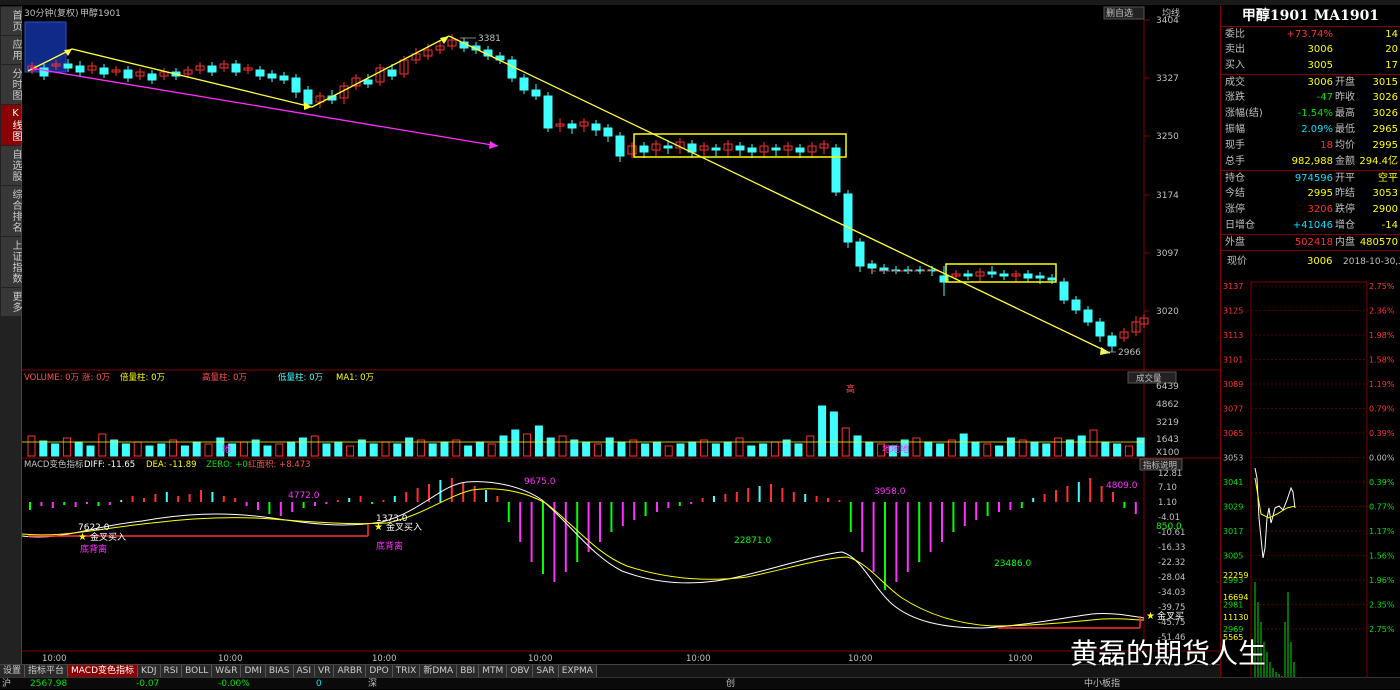 The width and height of the screenshot is (1400, 690). Describe the element at coordinates (227, 671) in the screenshot. I see `indicator-tab-6: W&R` at that location.